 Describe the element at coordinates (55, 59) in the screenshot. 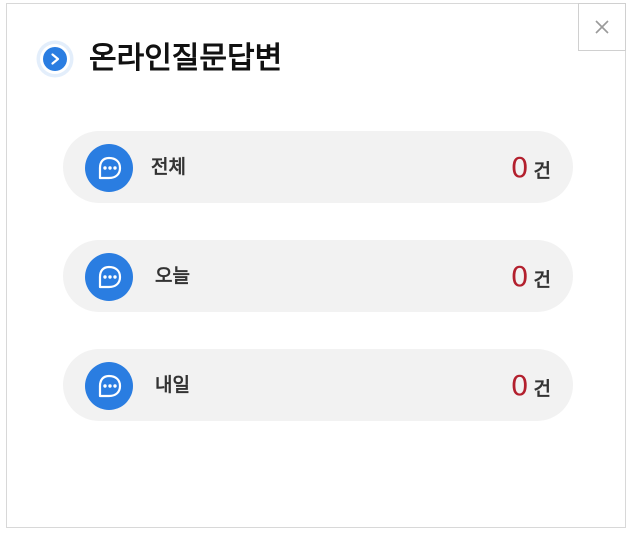

I see `play-circle-icon` at that location.